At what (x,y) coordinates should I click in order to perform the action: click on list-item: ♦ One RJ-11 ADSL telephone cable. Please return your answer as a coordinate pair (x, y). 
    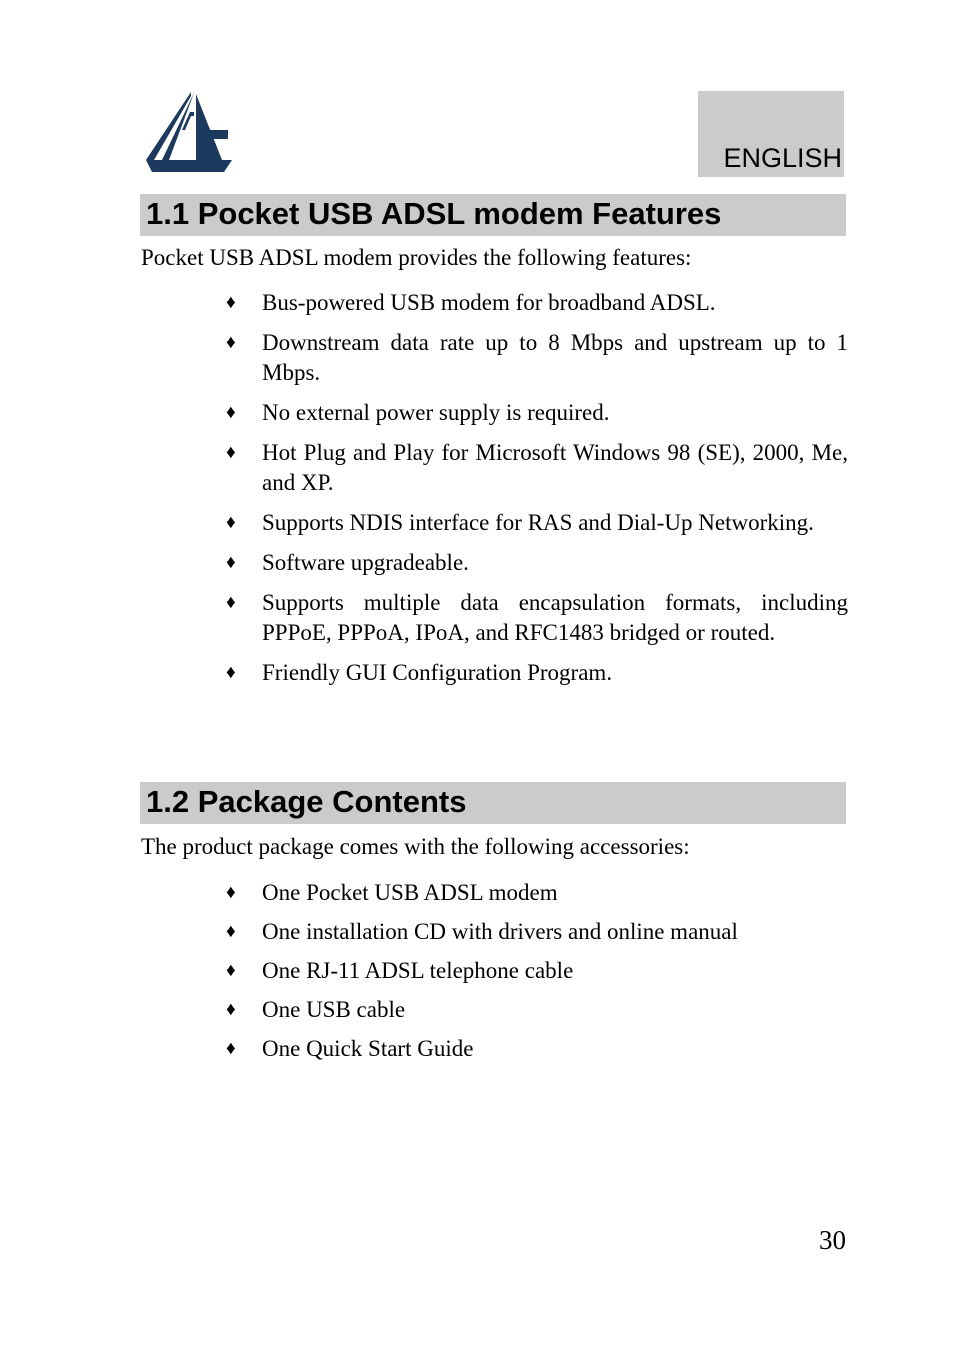
    Looking at the image, I should click on (535, 971).